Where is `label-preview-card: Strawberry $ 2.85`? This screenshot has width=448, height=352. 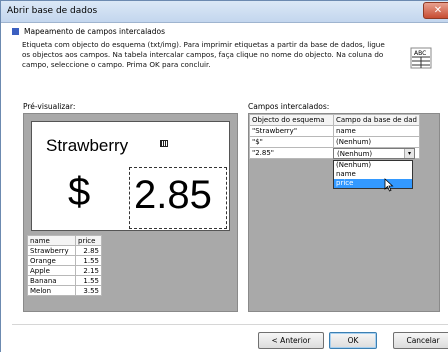
label-preview-card: Strawberry $ 2.85 is located at coordinates (130, 176).